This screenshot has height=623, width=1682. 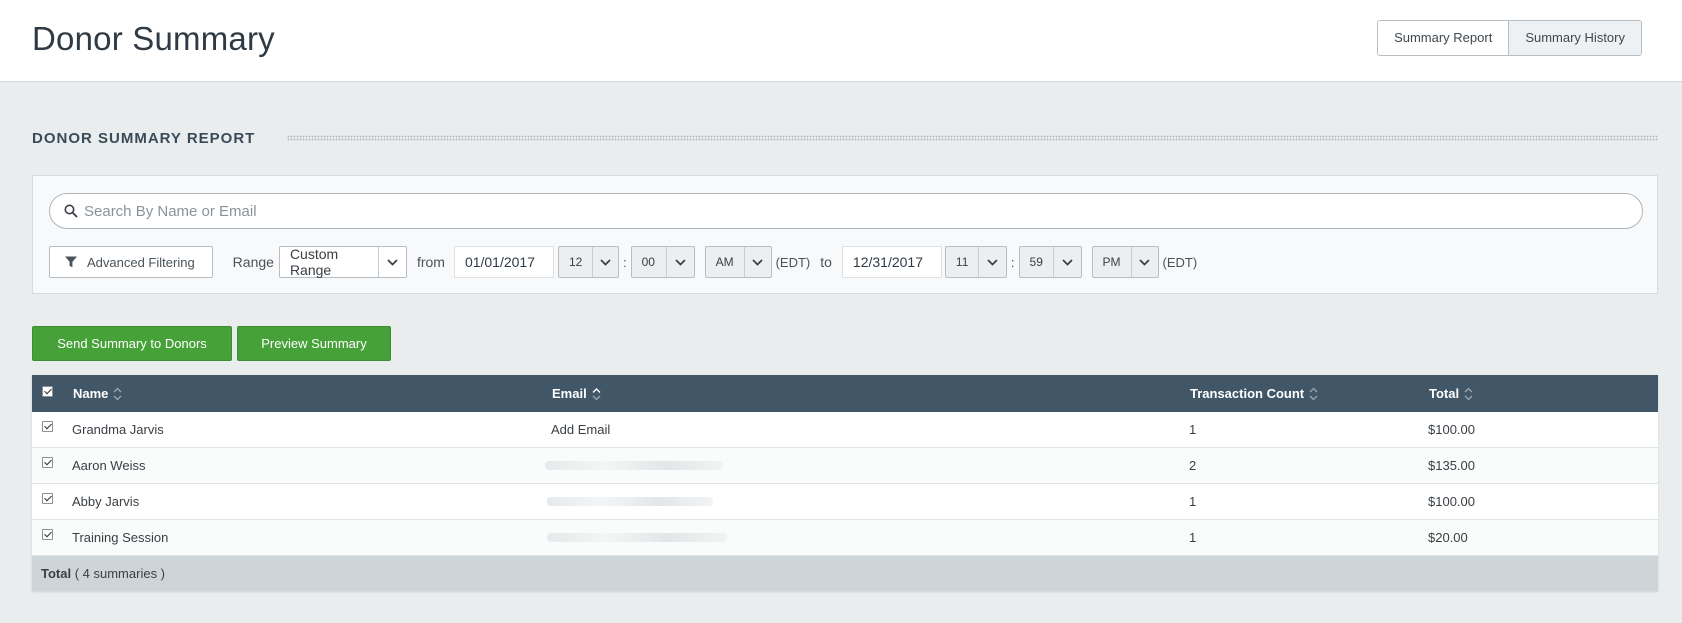 I want to click on column-header-count-label: Transaction Count, so click(x=1247, y=393).